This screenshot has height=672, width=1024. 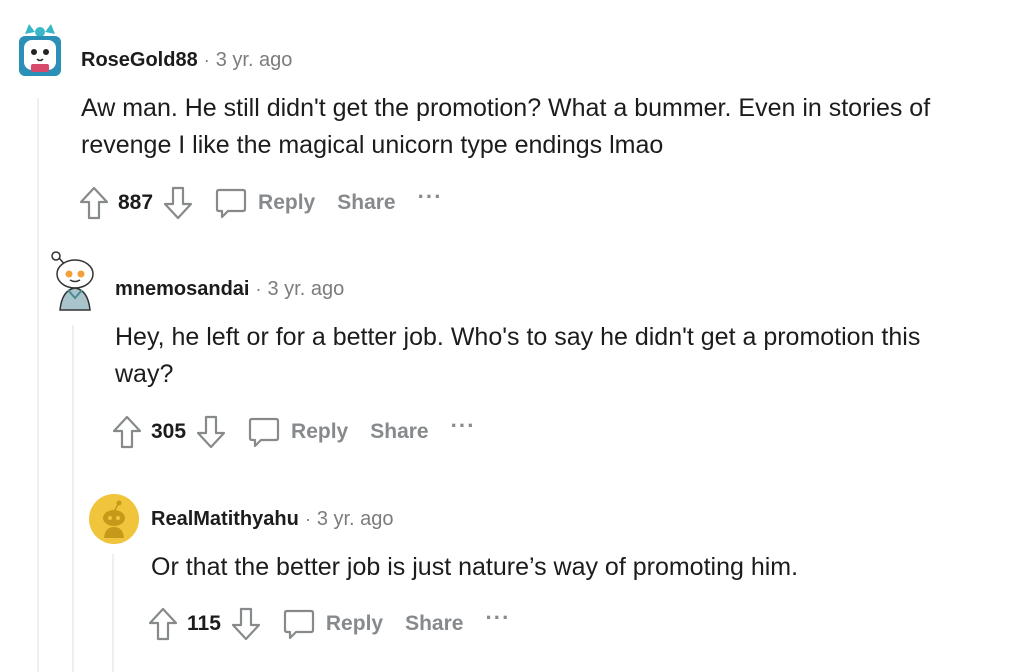 I want to click on cat-avatar-icon, so click(x=40, y=50).